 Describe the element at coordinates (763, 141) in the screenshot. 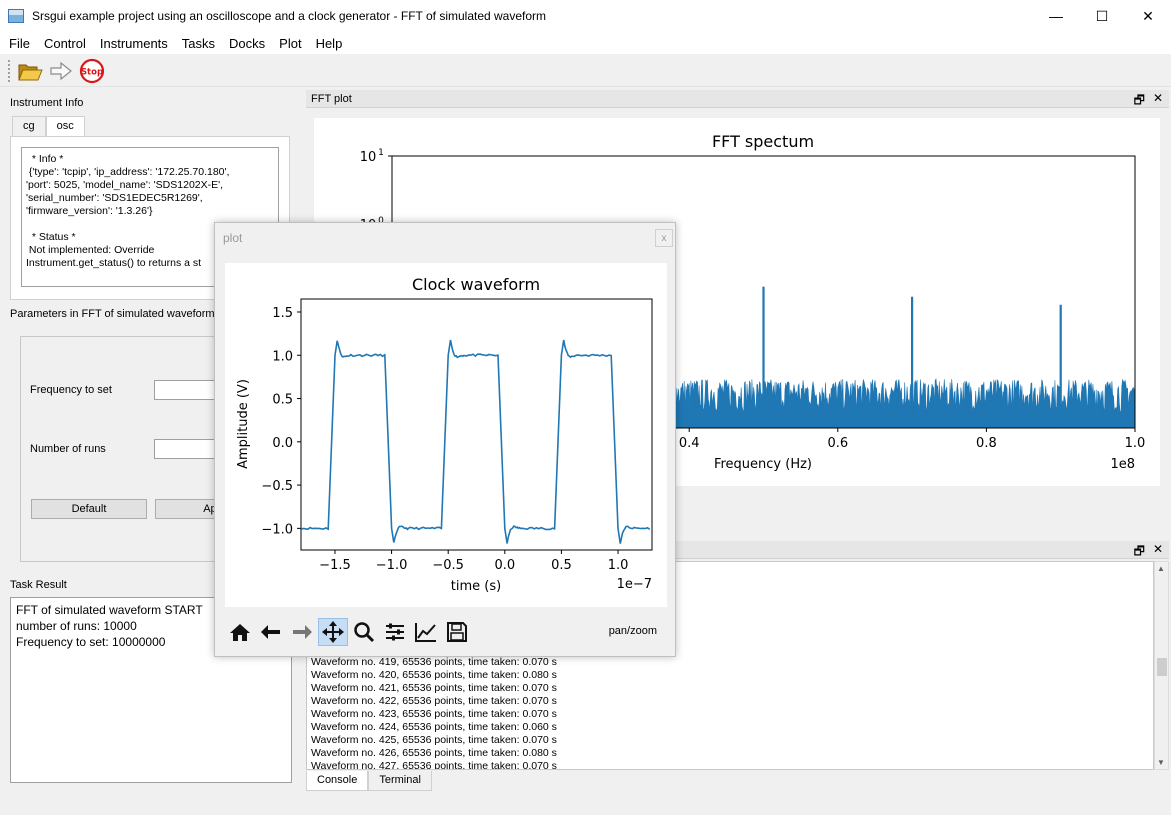

I see `fft-chart-title: FFT spectum` at that location.